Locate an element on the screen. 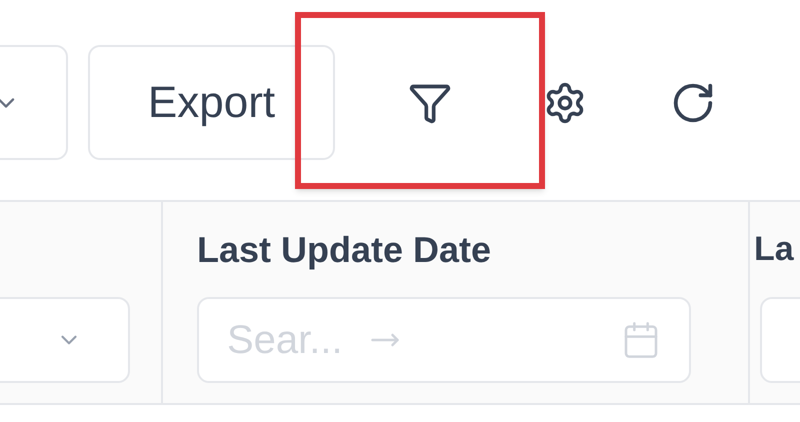 The height and width of the screenshot is (422, 800). column-title: La is located at coordinates (774, 249).